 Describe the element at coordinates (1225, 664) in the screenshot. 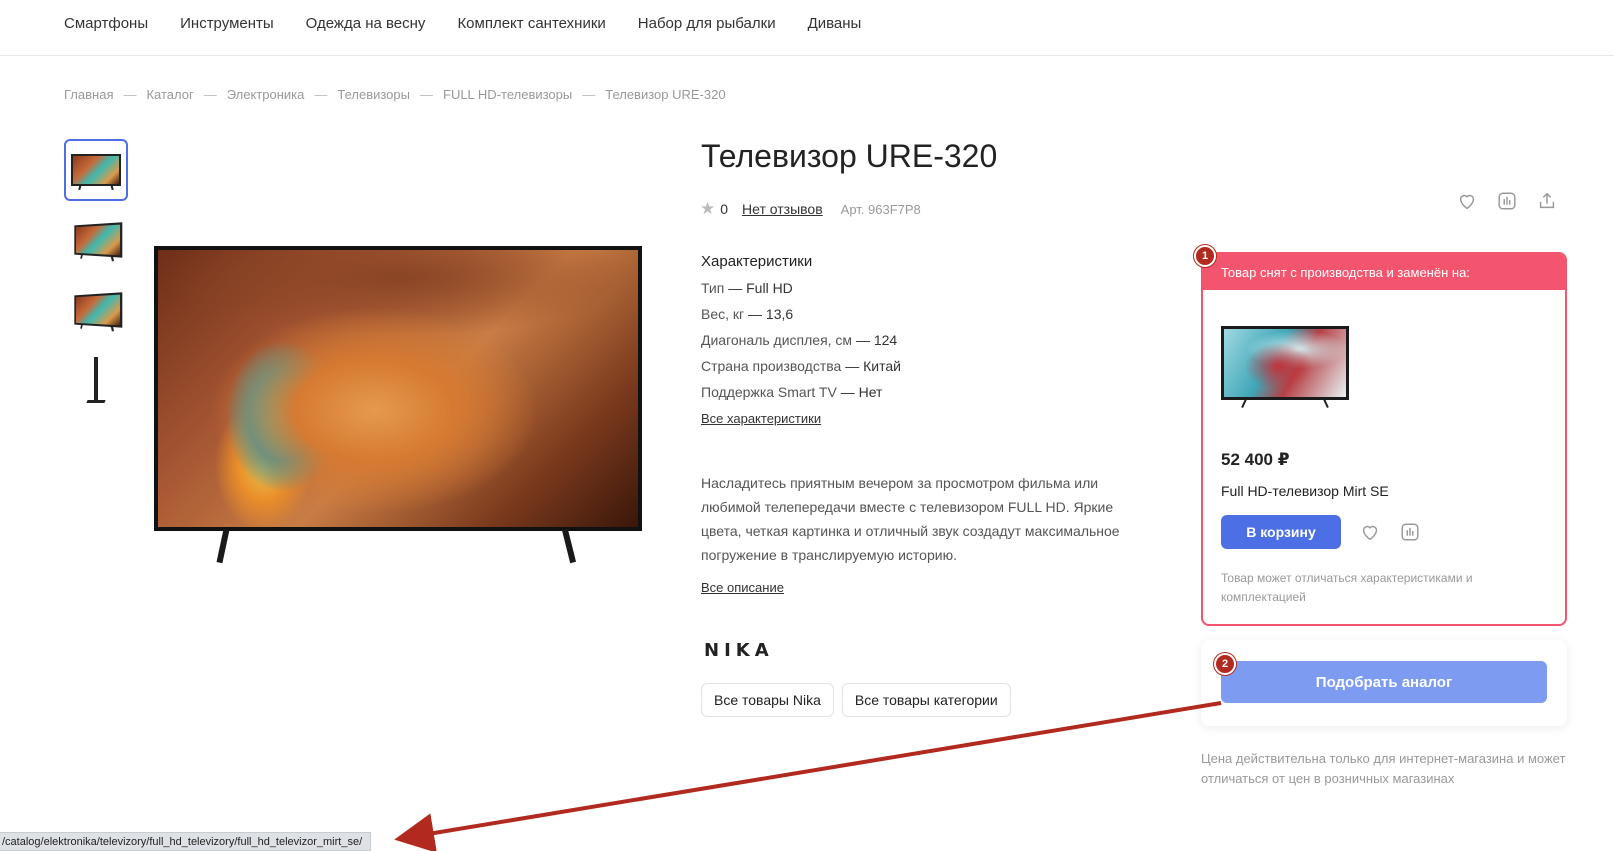

I see `annotation-badge-2: 2` at that location.